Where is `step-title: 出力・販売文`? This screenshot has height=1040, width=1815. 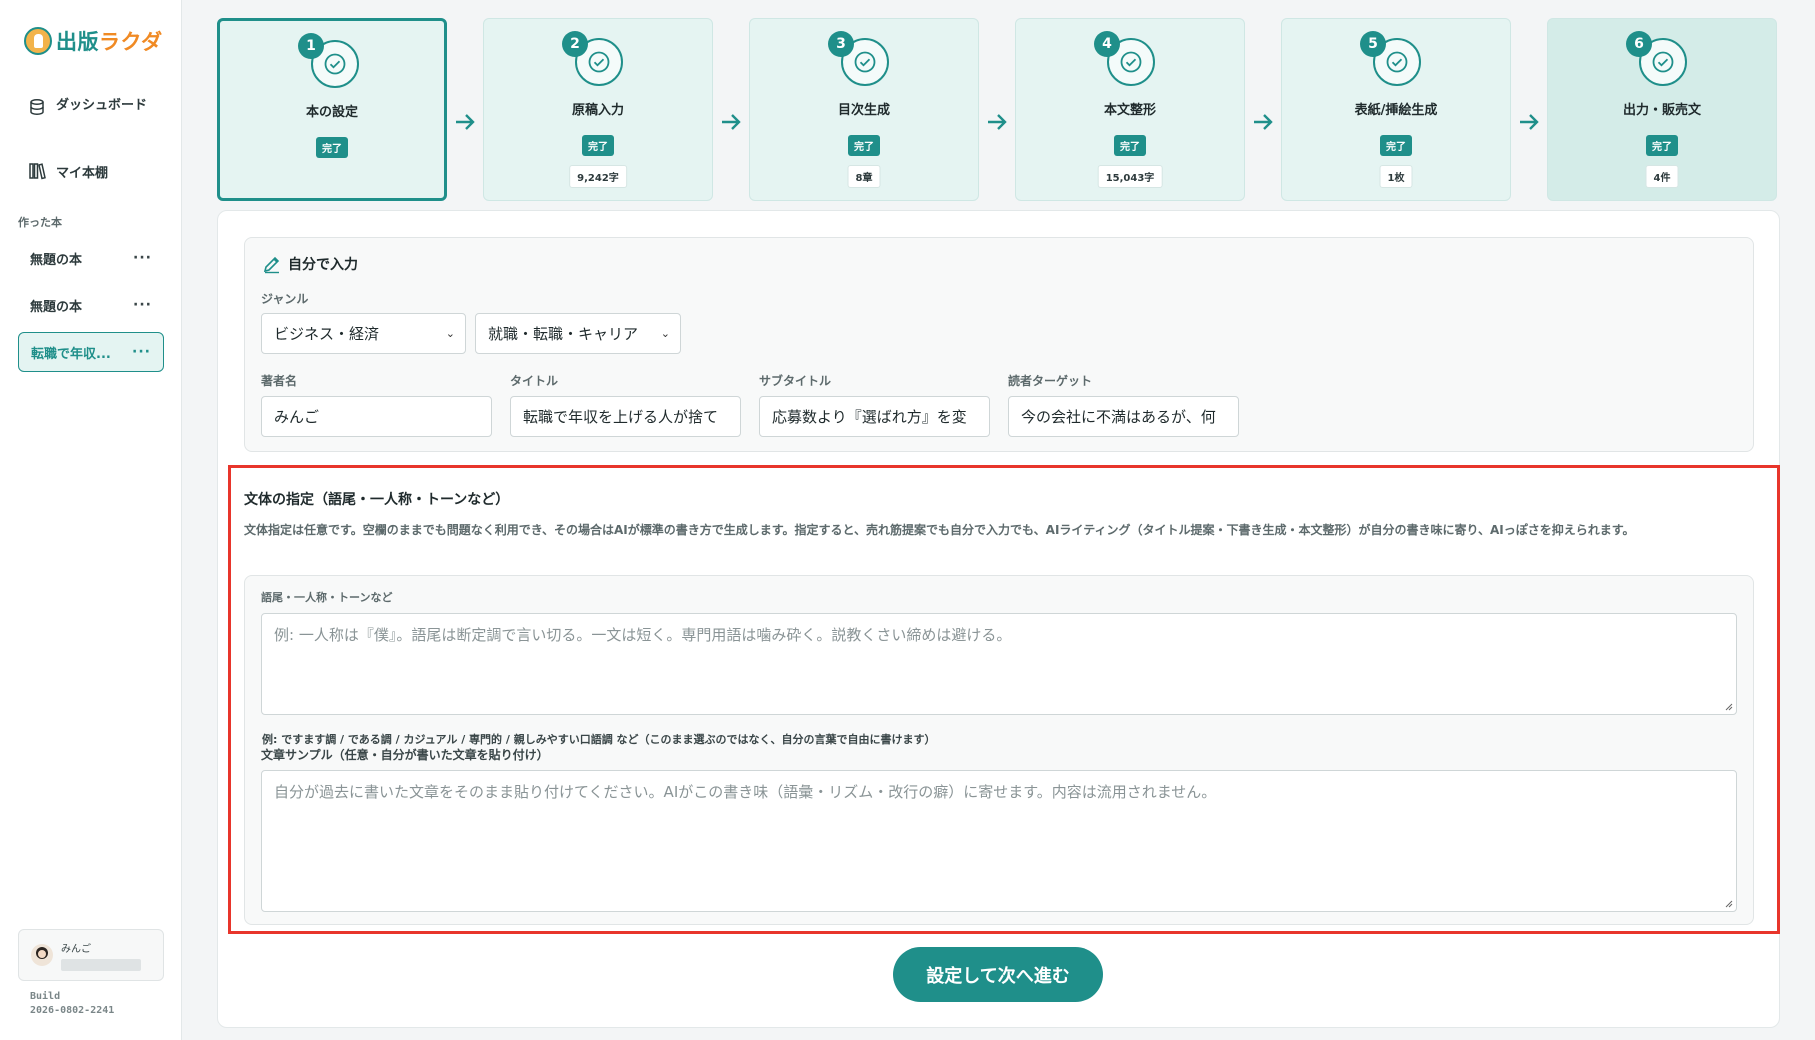 step-title: 出力・販売文 is located at coordinates (1661, 110).